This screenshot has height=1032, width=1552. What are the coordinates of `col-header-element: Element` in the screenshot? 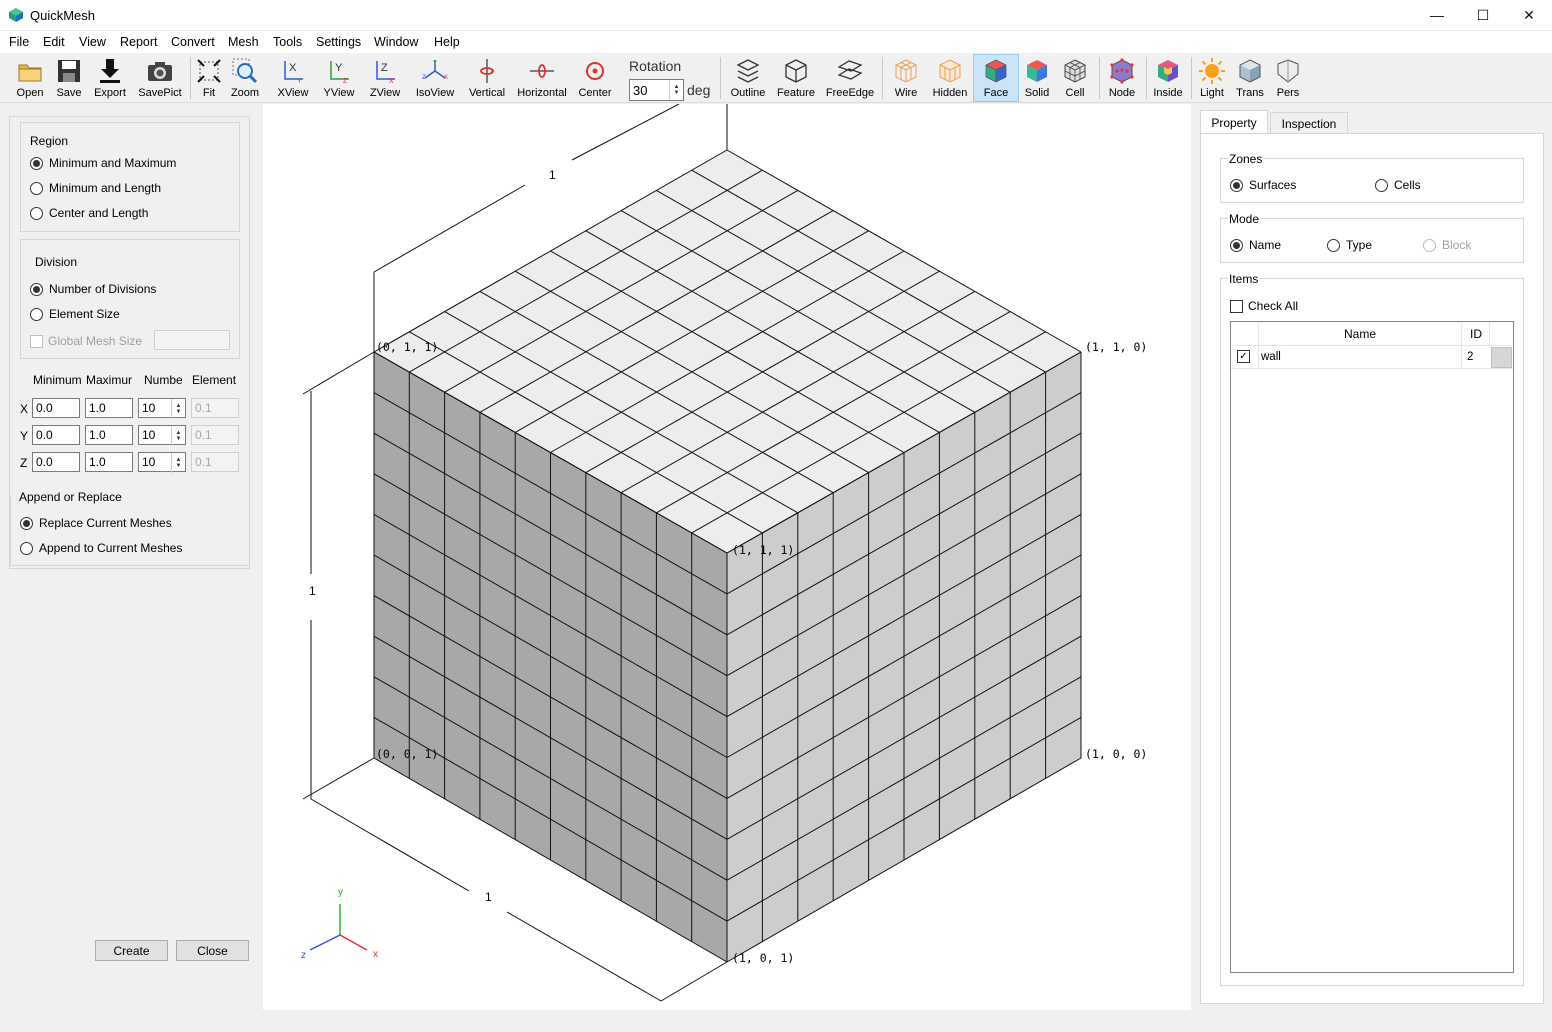 It's located at (214, 380).